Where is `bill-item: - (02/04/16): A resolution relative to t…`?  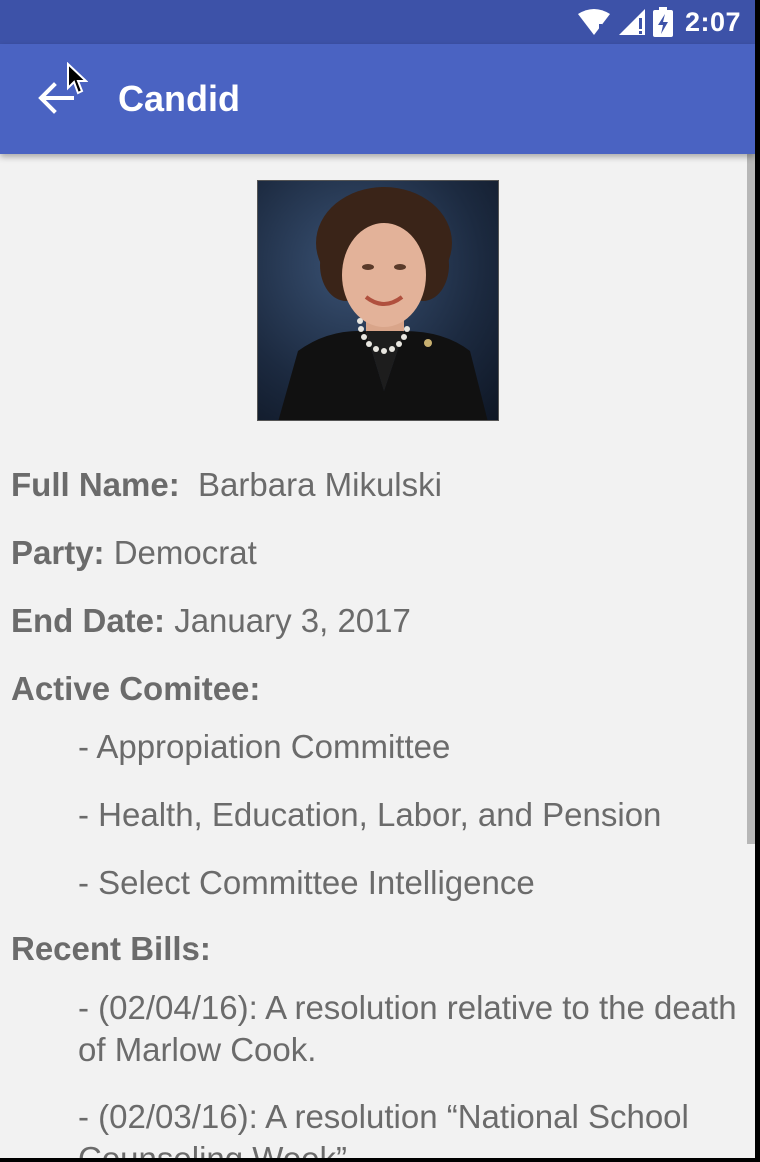
bill-item: - (02/04/16): A resolution relative to t… is located at coordinates (407, 1028).